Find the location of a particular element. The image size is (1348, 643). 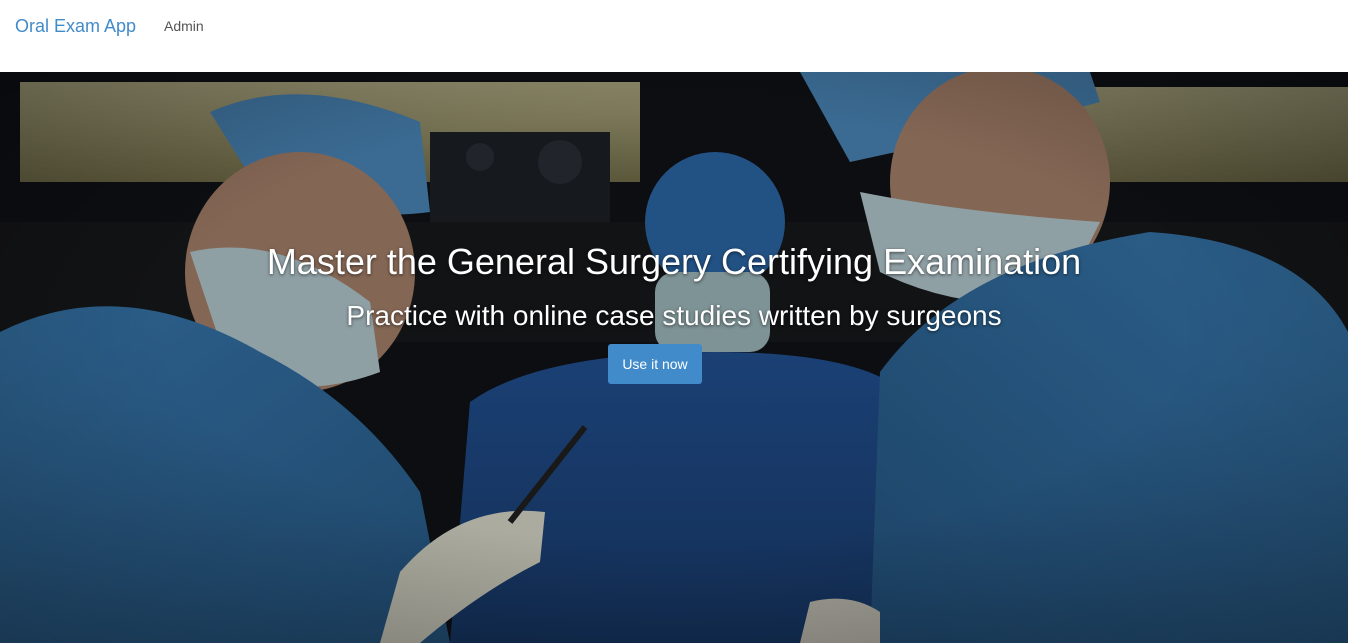

top-navbar: Oral Exam App Admin is located at coordinates (674, 36).